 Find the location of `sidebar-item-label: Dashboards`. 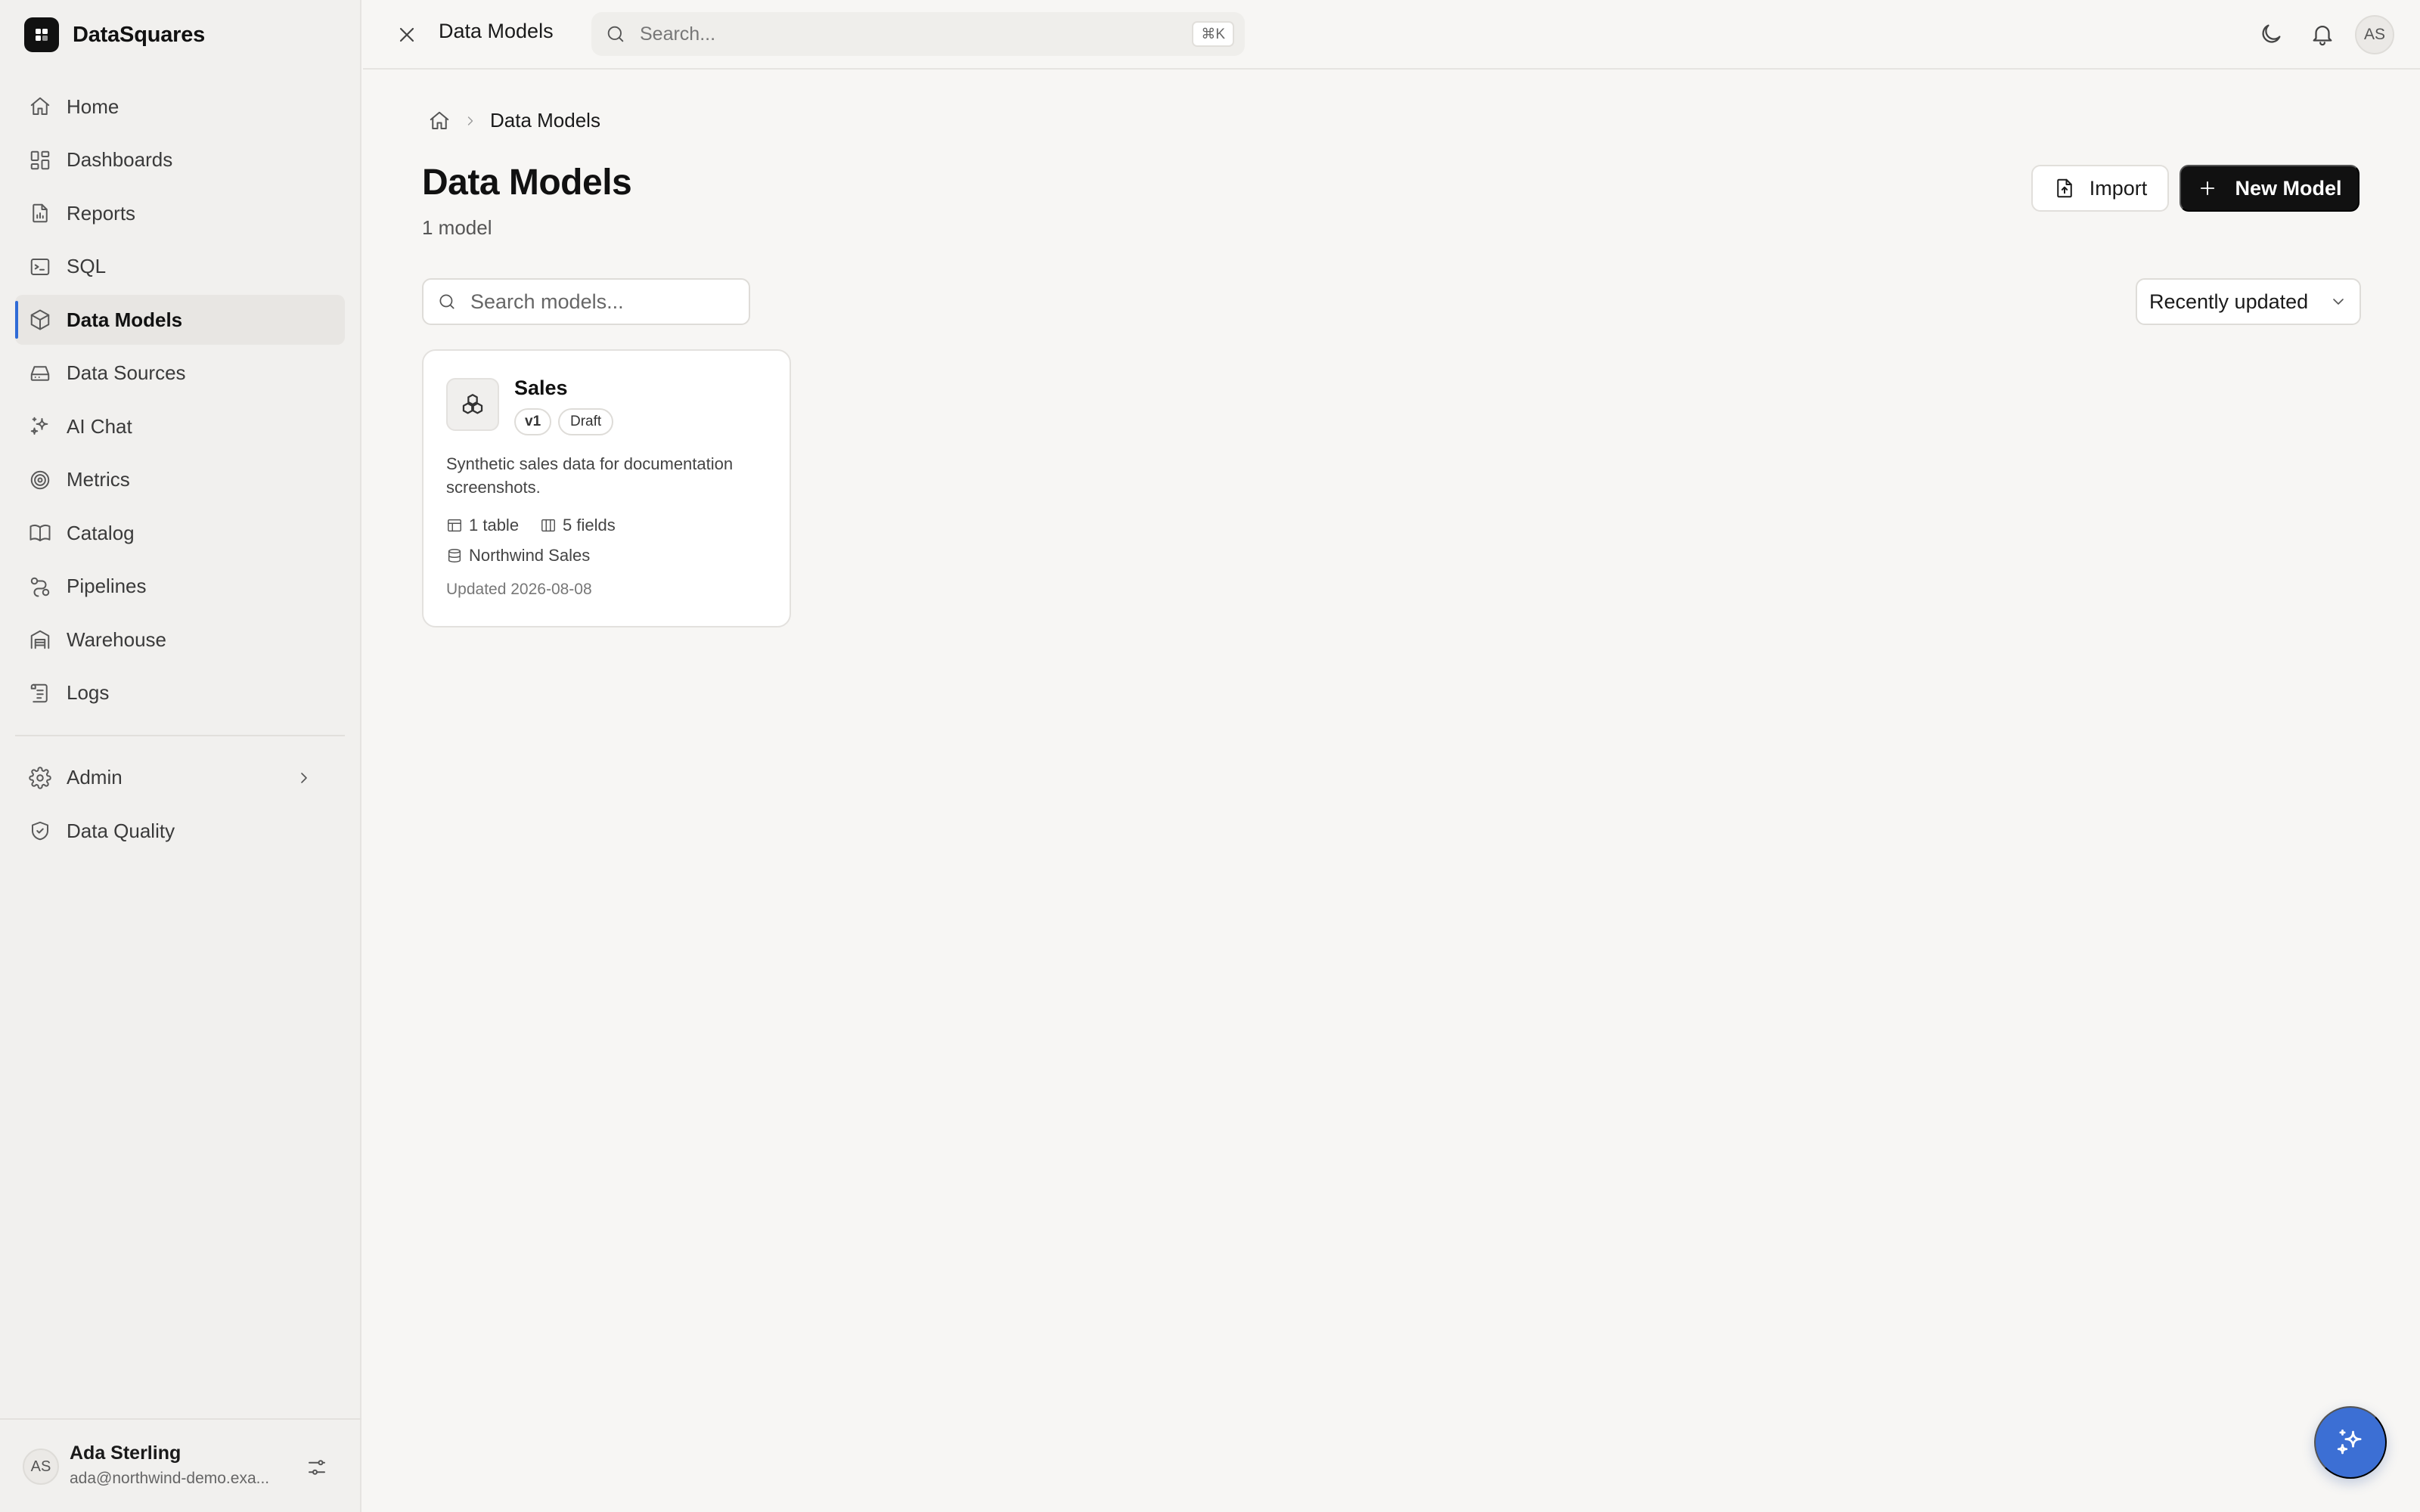

sidebar-item-label: Dashboards is located at coordinates (120, 159).